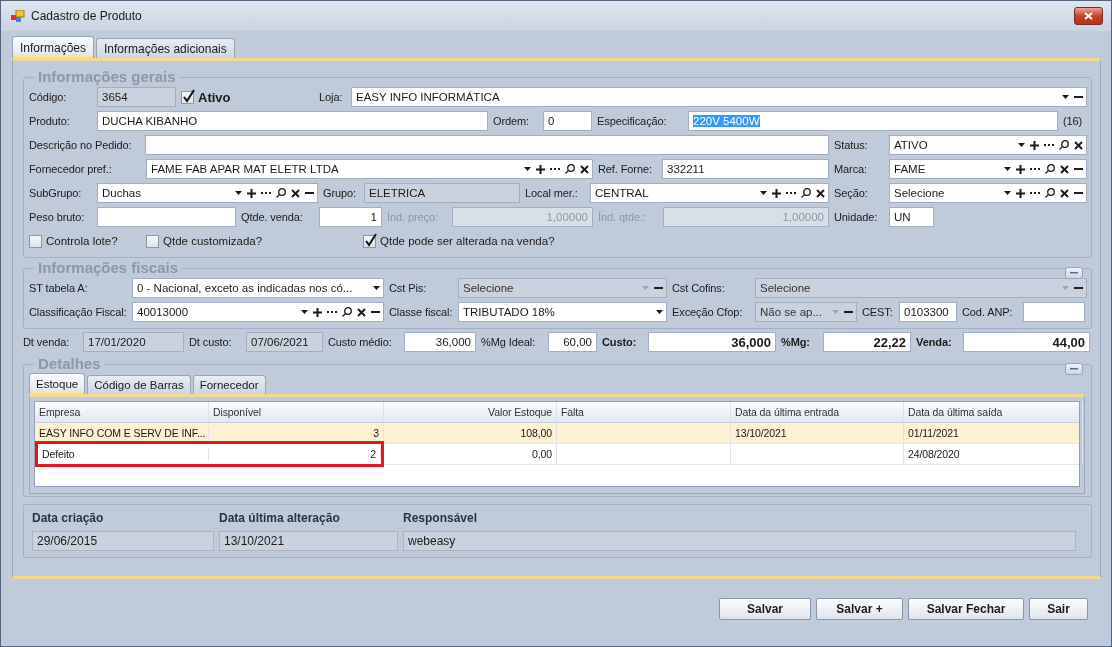 The image size is (1112, 647). Describe the element at coordinates (1088, 16) in the screenshot. I see `close-button` at that location.